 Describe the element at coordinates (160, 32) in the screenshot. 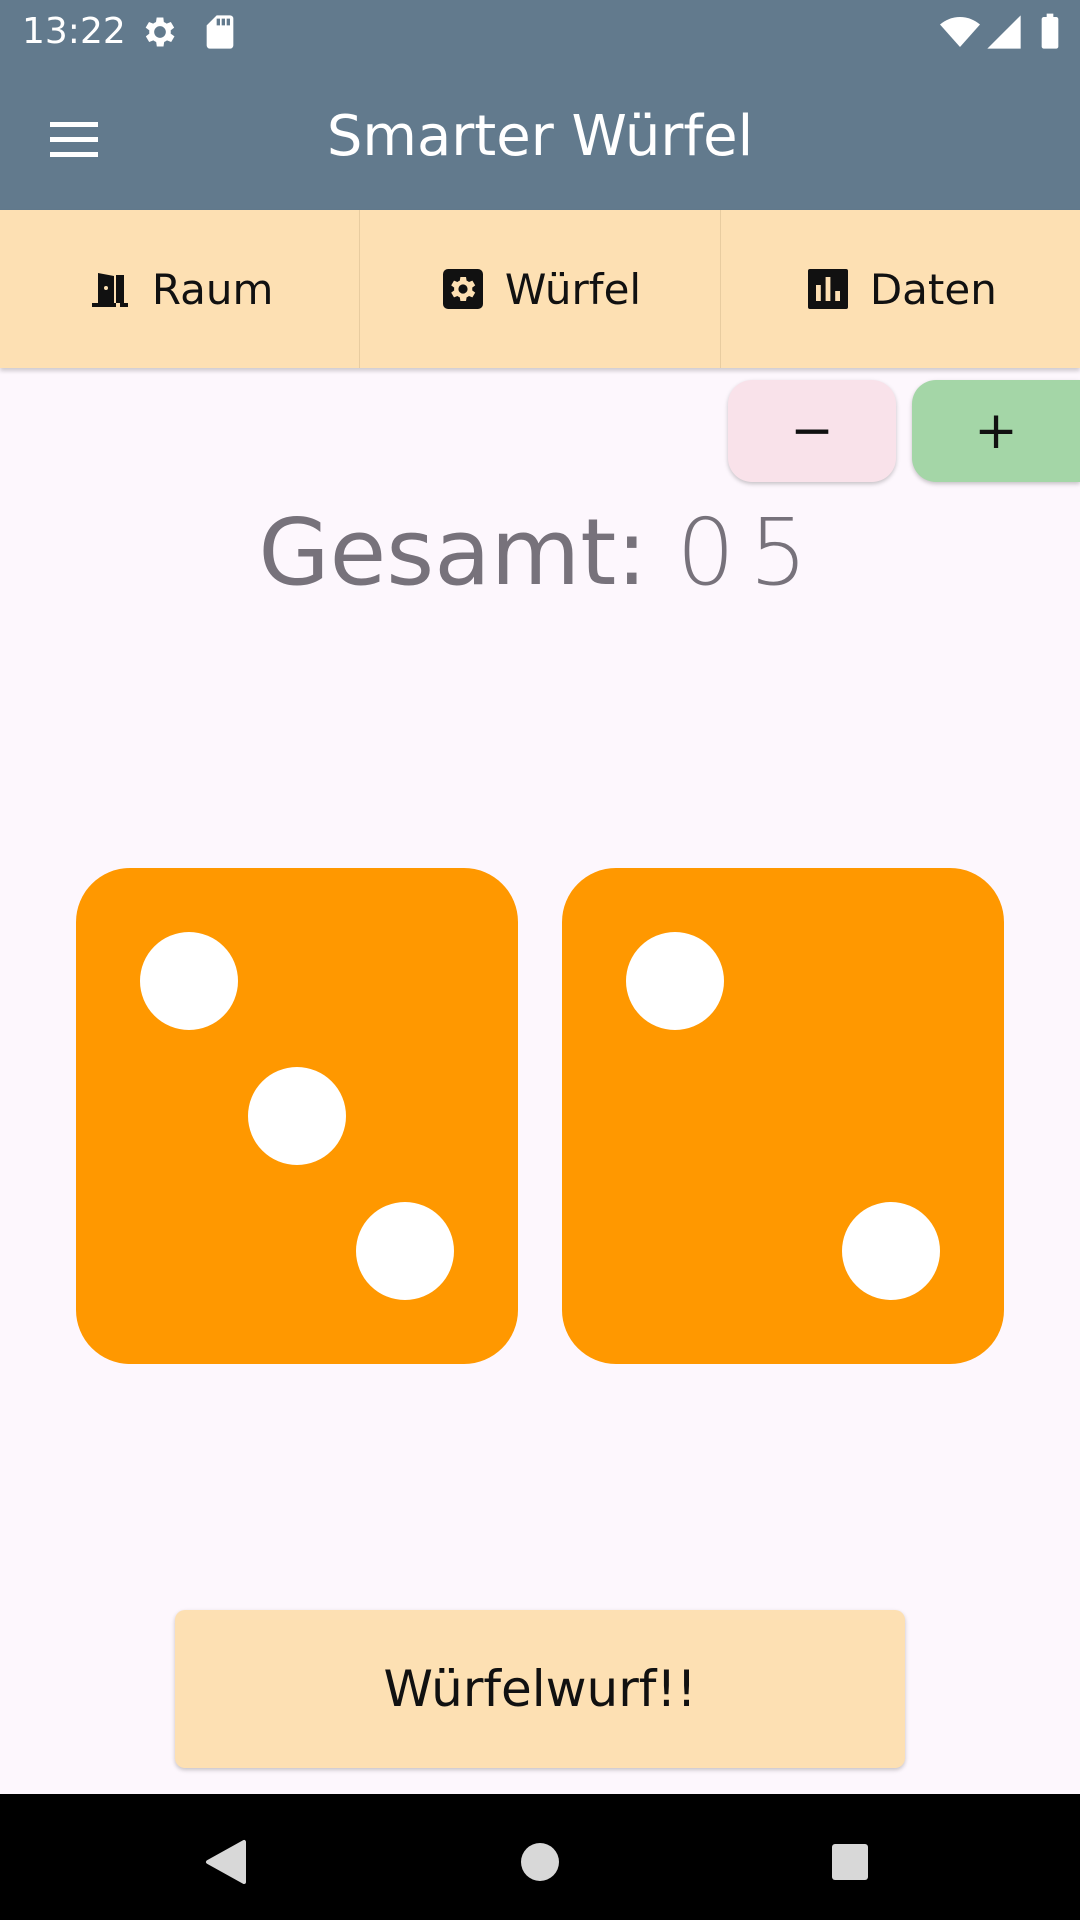

I see `settings-icon` at that location.